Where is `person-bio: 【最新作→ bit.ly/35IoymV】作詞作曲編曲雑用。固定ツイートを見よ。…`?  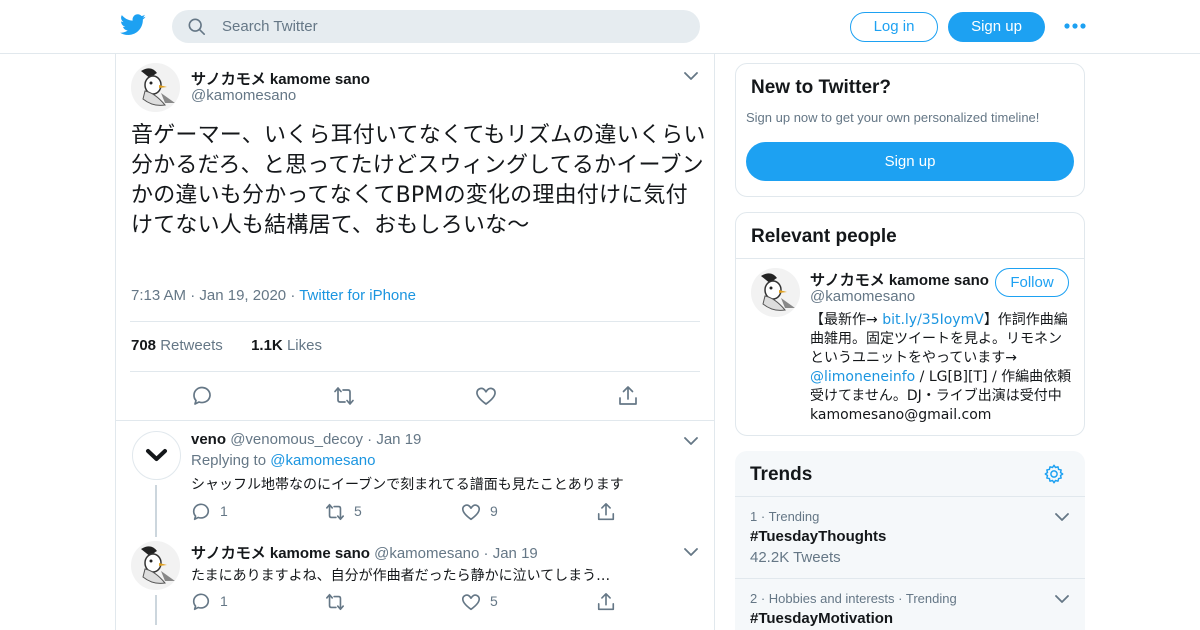 person-bio: 【最新作→ bit.ly/35IoymV】作詞作曲編曲雑用。固定ツイートを見よ。… is located at coordinates (942, 368).